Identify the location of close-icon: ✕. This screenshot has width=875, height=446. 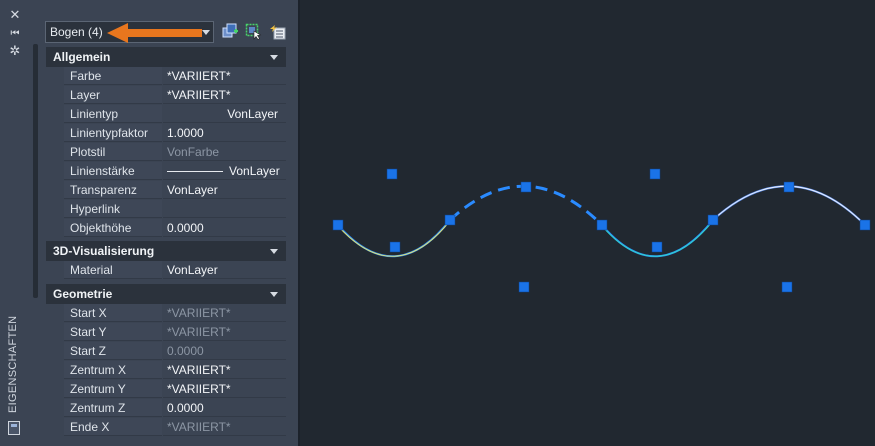
(15, 16).